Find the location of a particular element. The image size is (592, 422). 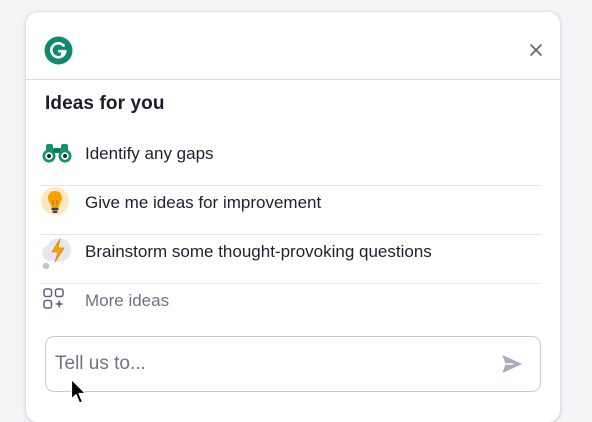

idea-label: Give me ideas for improvement is located at coordinates (203, 202).